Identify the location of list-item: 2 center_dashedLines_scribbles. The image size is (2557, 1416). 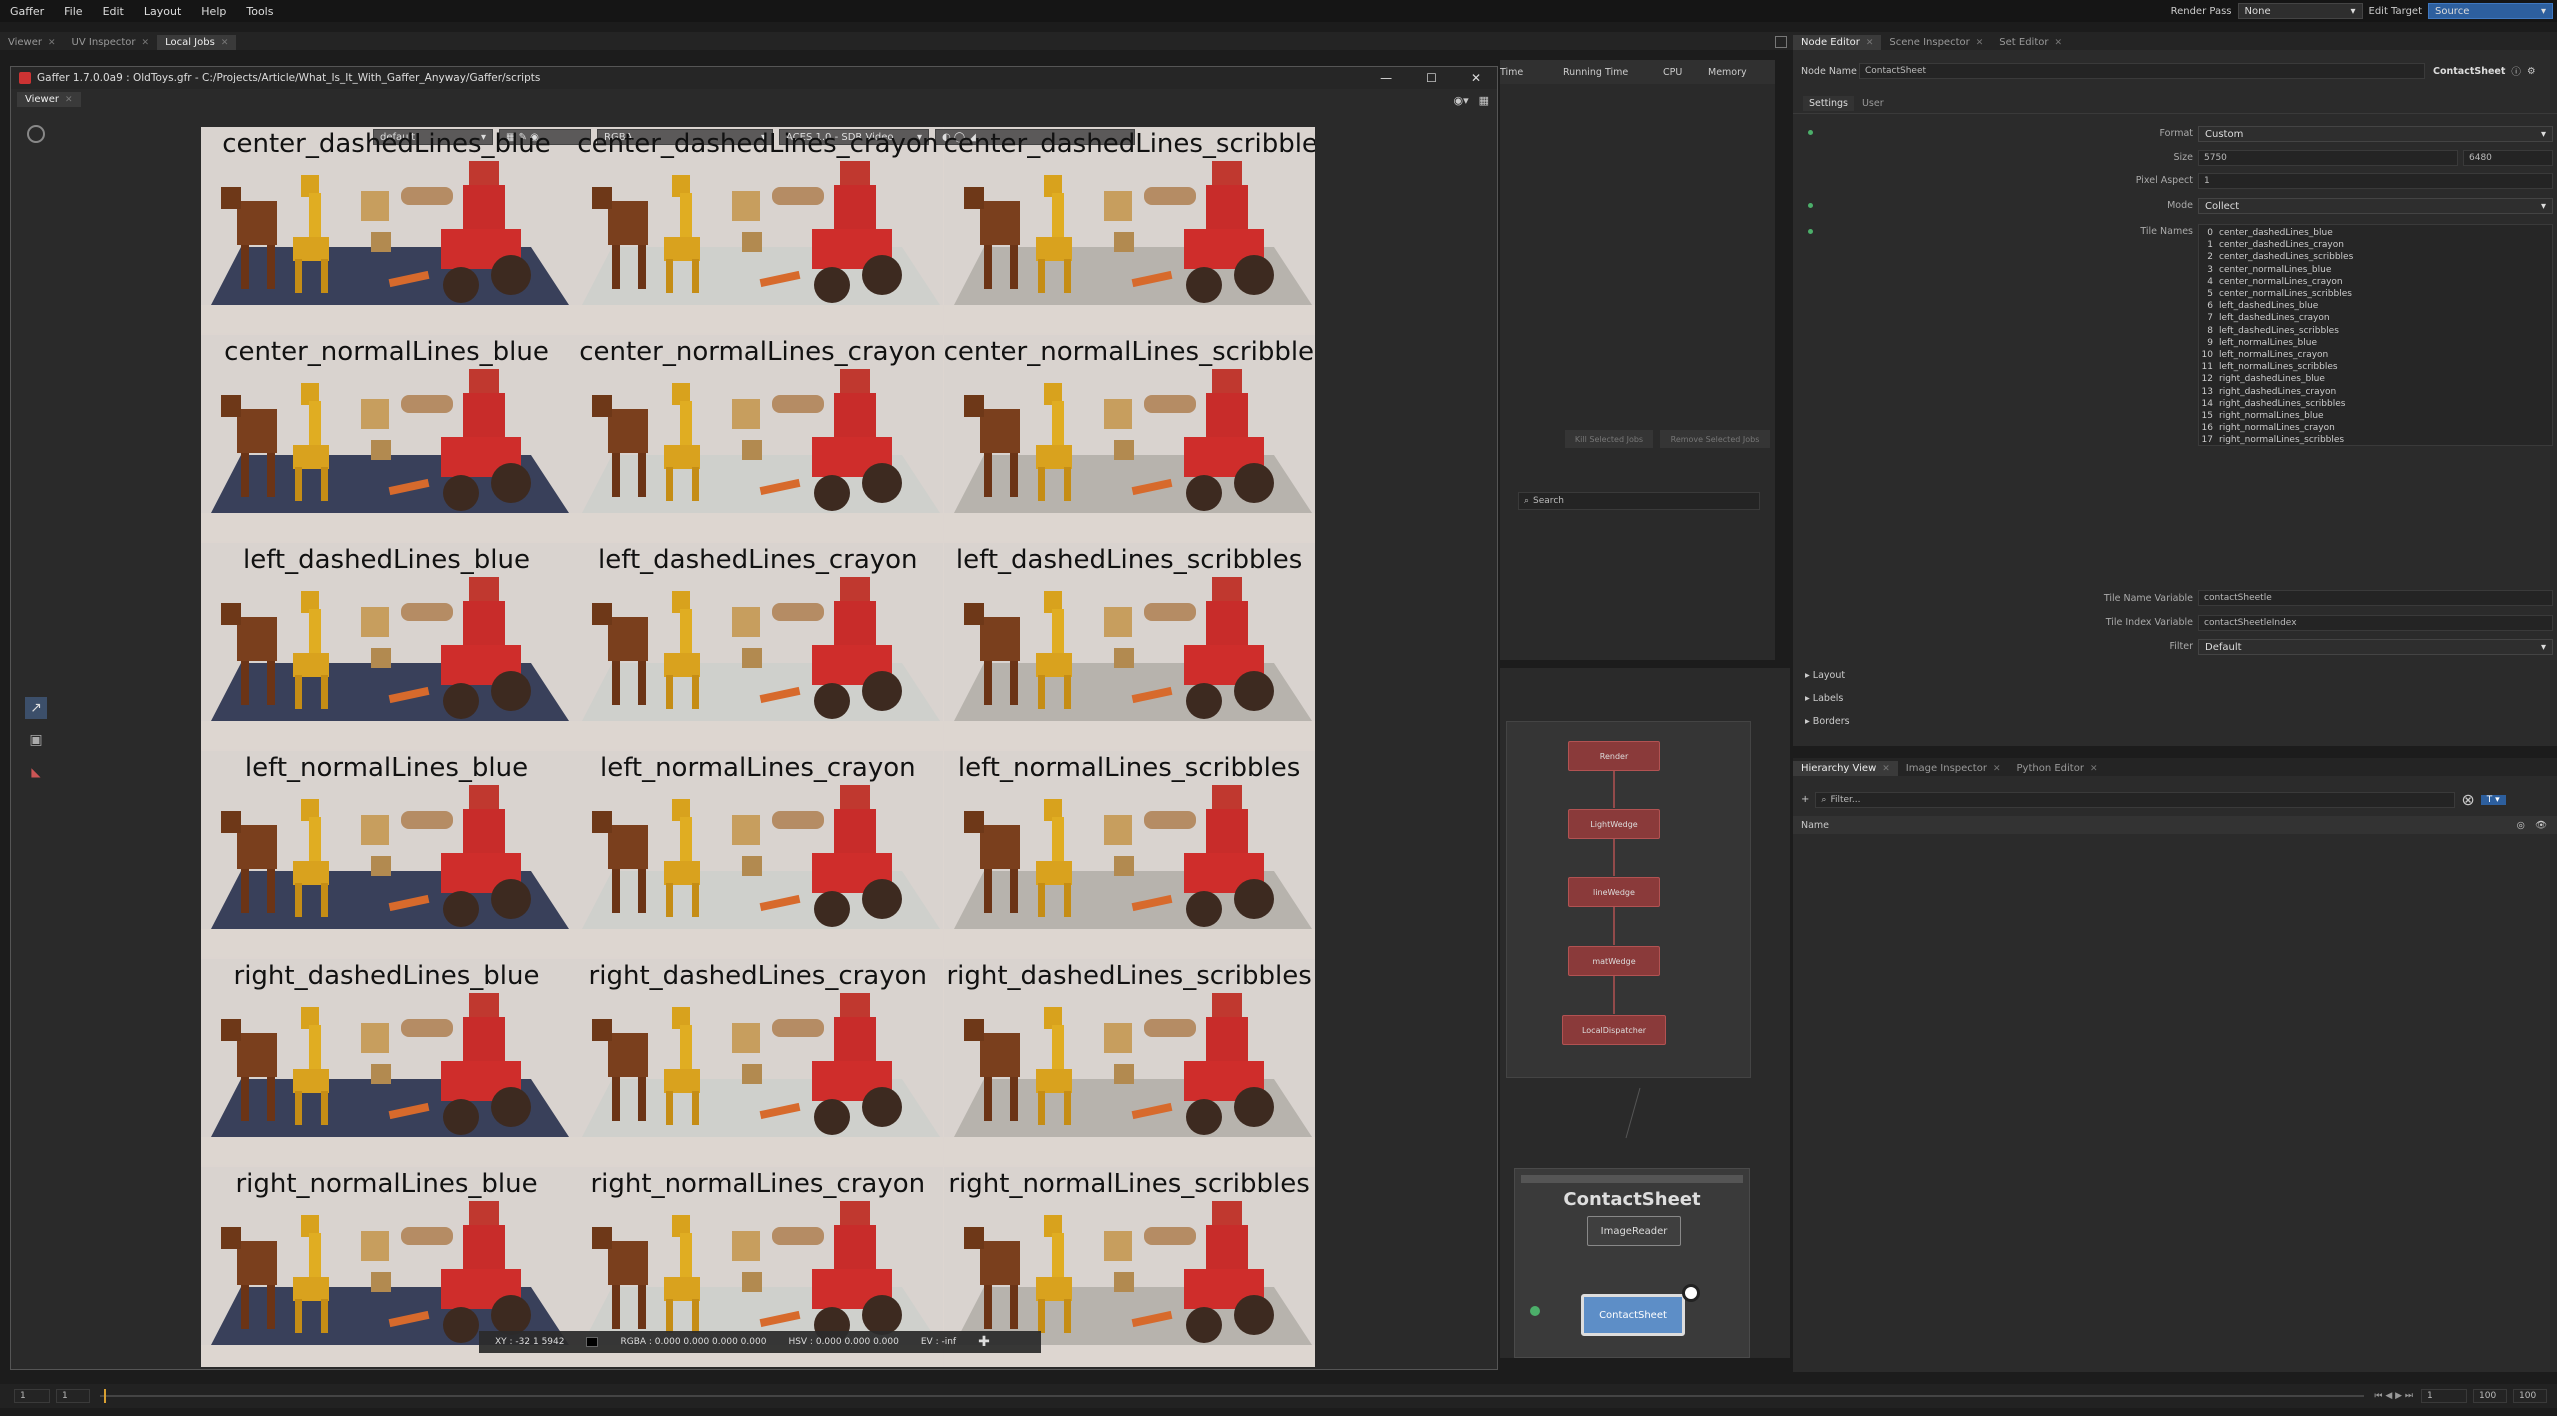
(2375, 257).